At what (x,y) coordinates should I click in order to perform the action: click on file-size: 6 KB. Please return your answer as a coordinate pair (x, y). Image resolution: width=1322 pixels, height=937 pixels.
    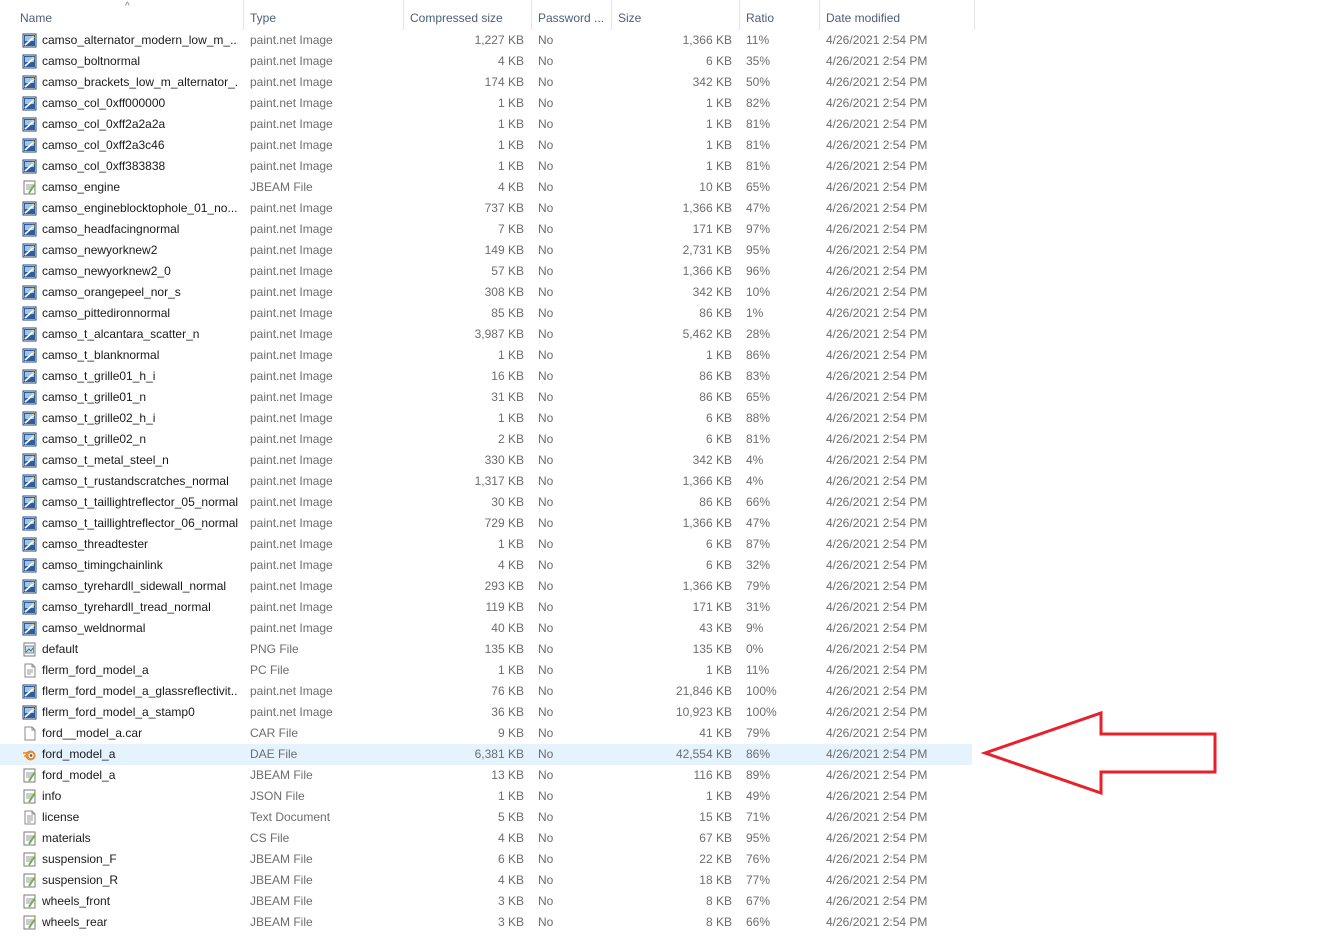
    Looking at the image, I should click on (718, 565).